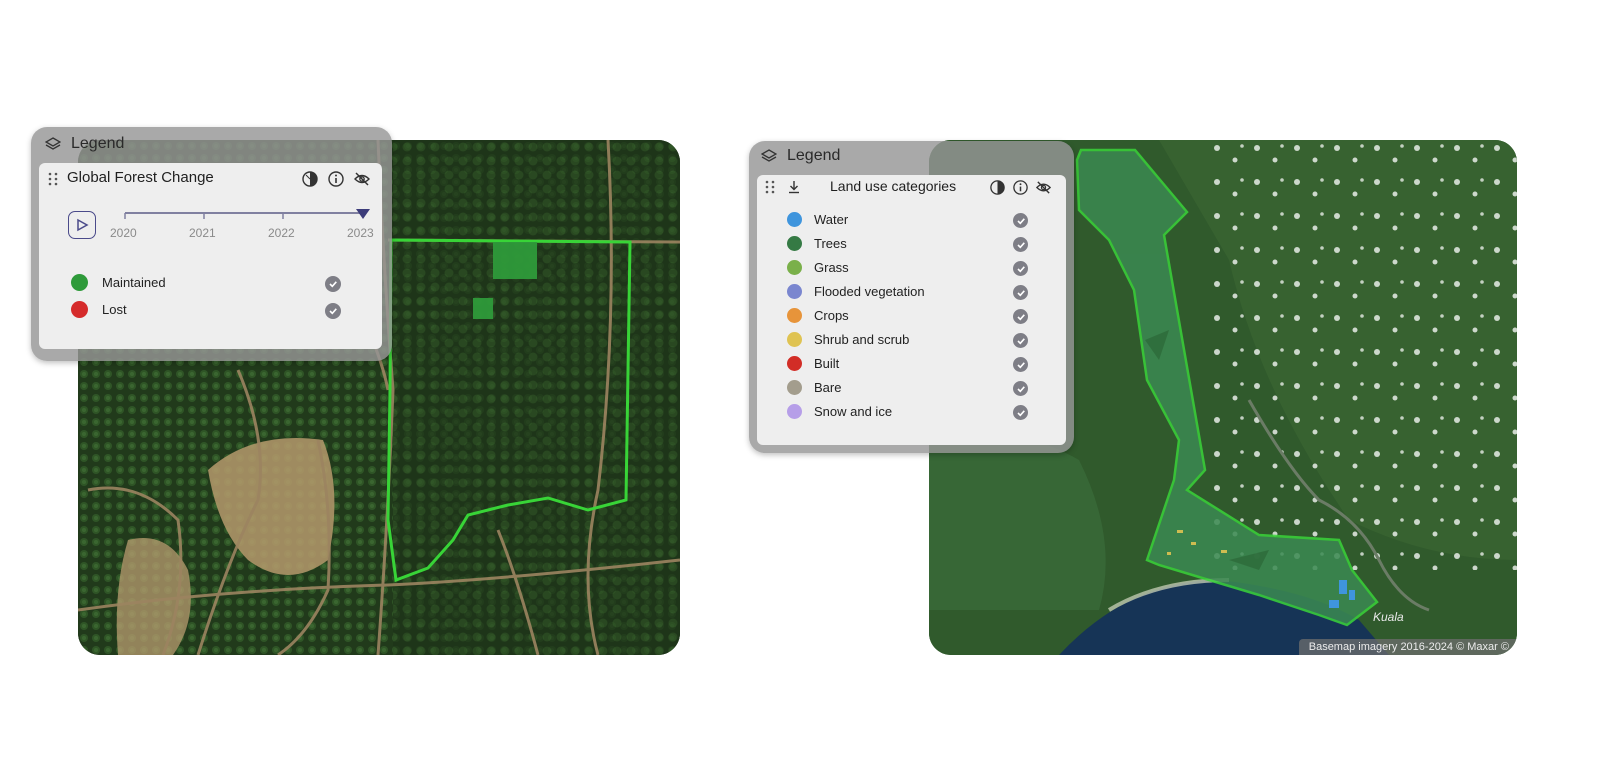 Image resolution: width=1600 pixels, height=777 pixels. Describe the element at coordinates (99, 309) in the screenshot. I see `legend-item: Lost` at that location.